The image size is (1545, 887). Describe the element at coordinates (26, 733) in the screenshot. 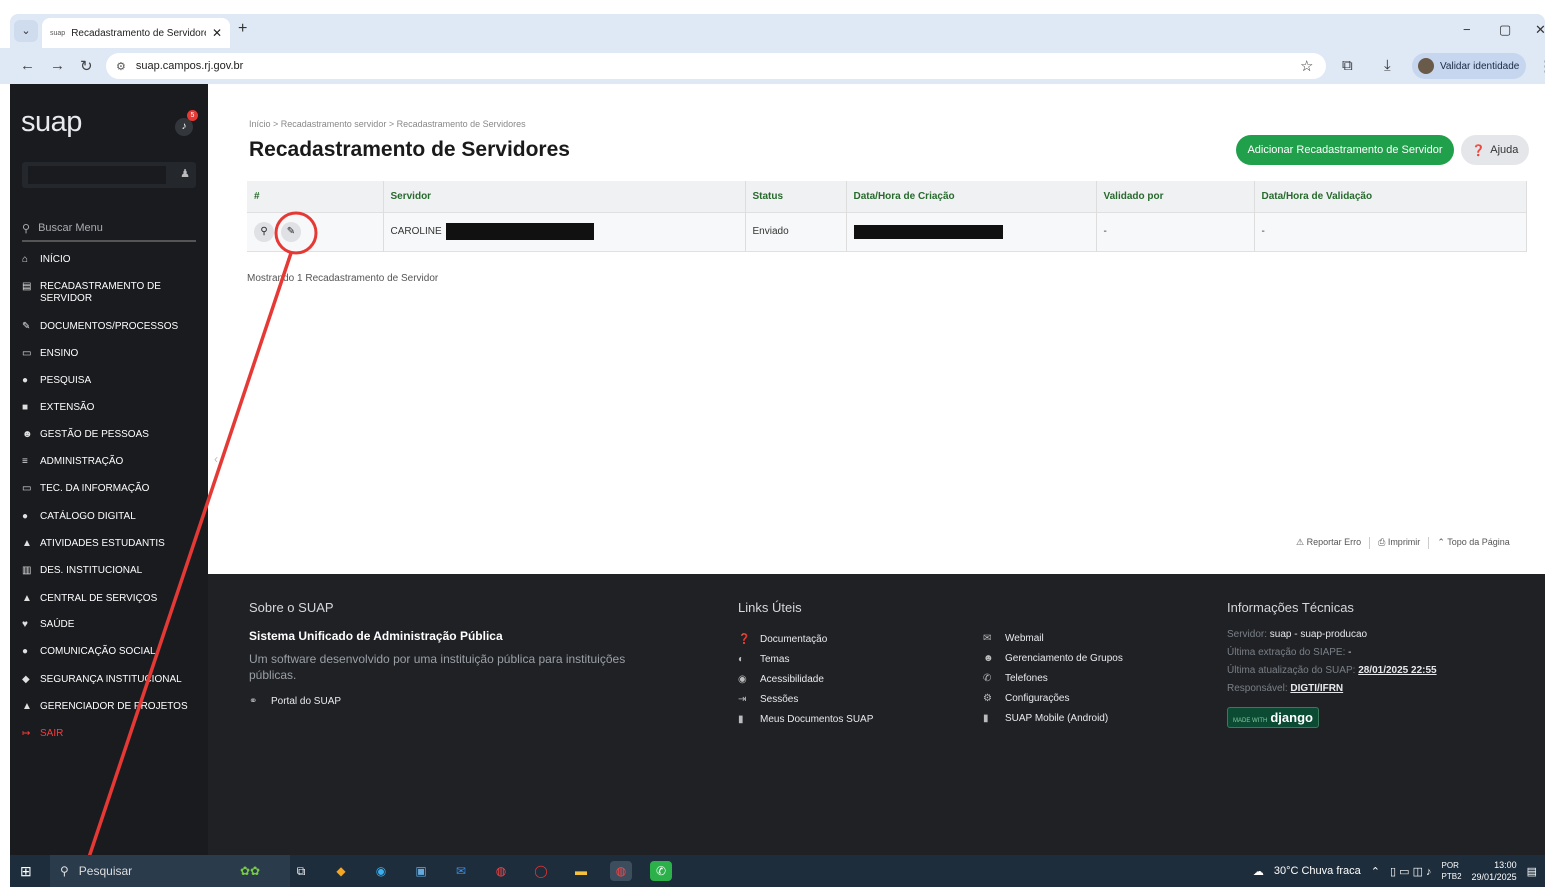

I see `menu-icon: ↦` at that location.